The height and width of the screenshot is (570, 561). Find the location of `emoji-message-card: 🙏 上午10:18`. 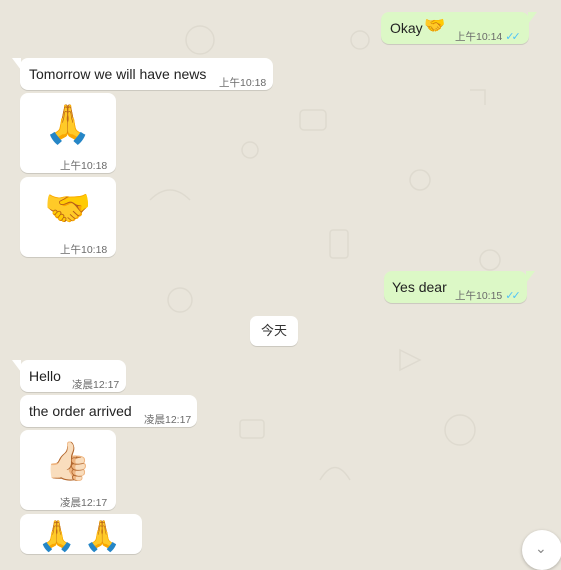

emoji-message-card: 🙏 上午10:18 is located at coordinates (68, 133).